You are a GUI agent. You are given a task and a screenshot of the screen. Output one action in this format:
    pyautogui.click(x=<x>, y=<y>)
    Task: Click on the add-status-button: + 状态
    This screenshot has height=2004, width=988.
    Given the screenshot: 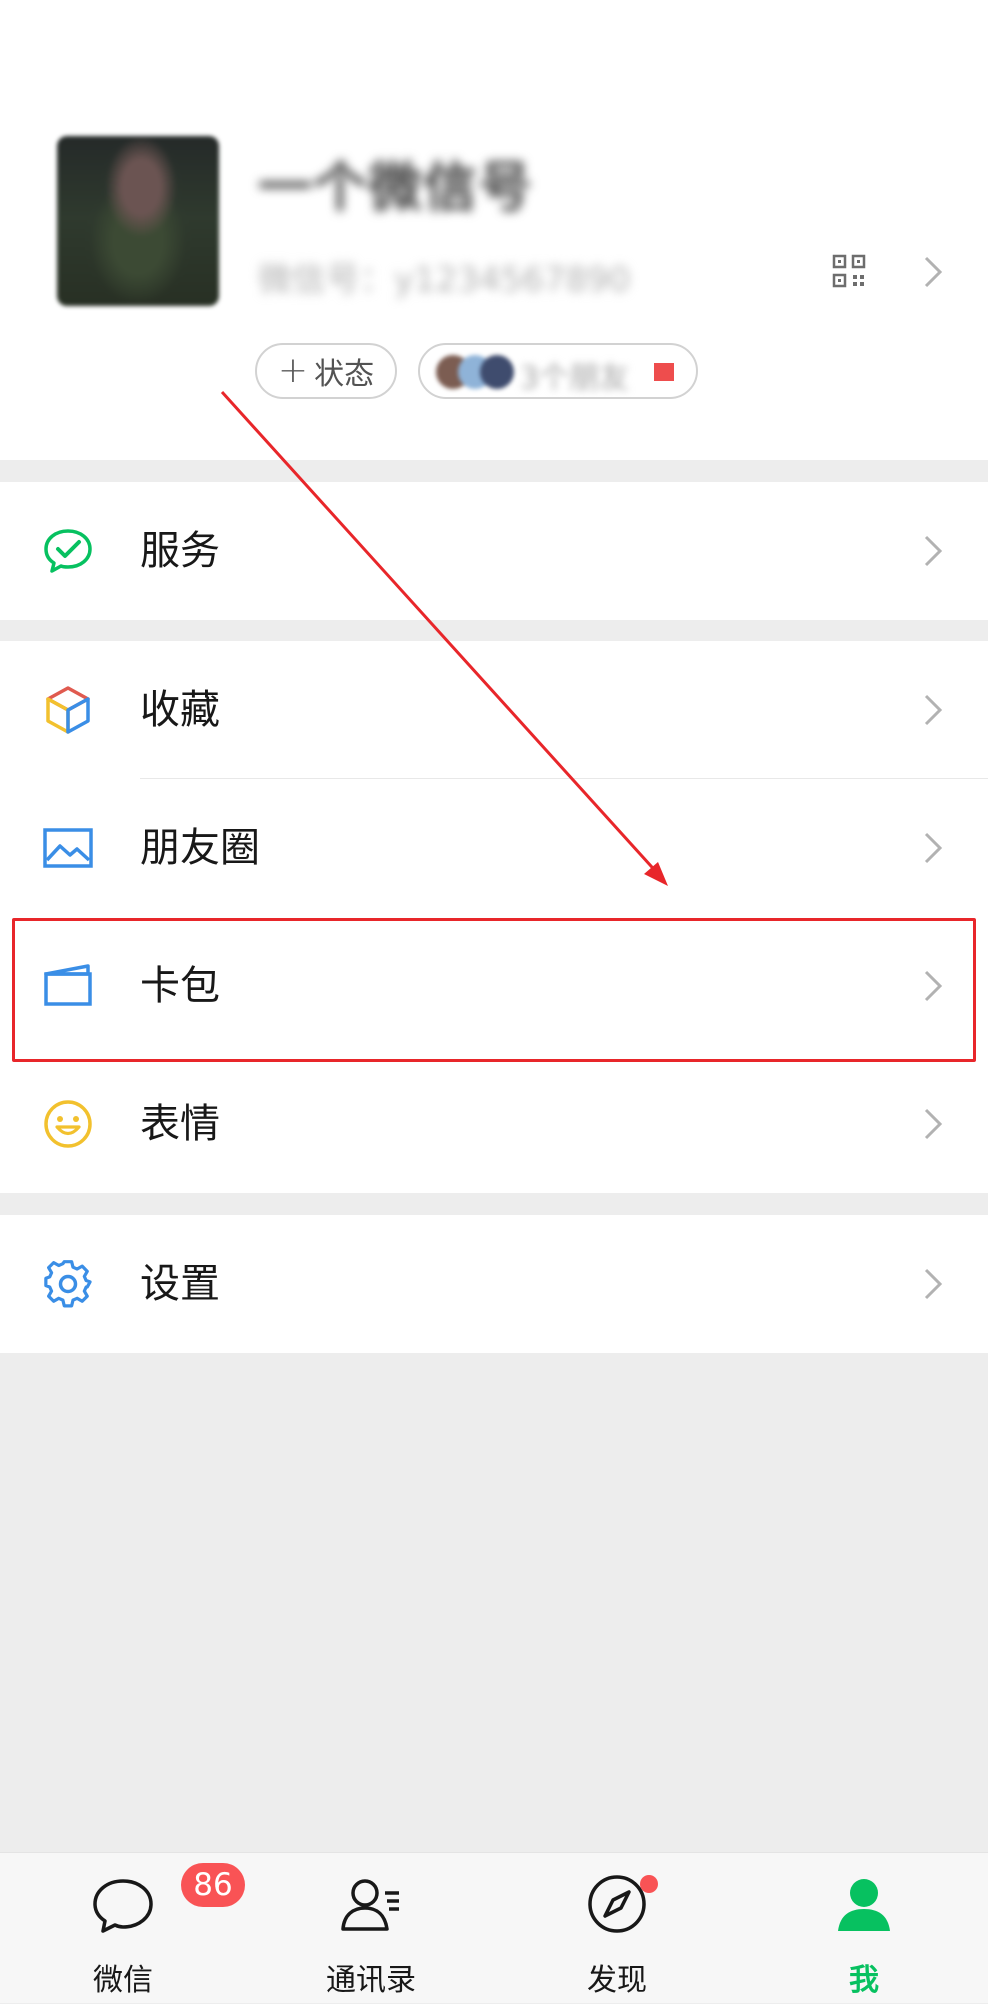 What is the action you would take?
    pyautogui.click(x=326, y=371)
    